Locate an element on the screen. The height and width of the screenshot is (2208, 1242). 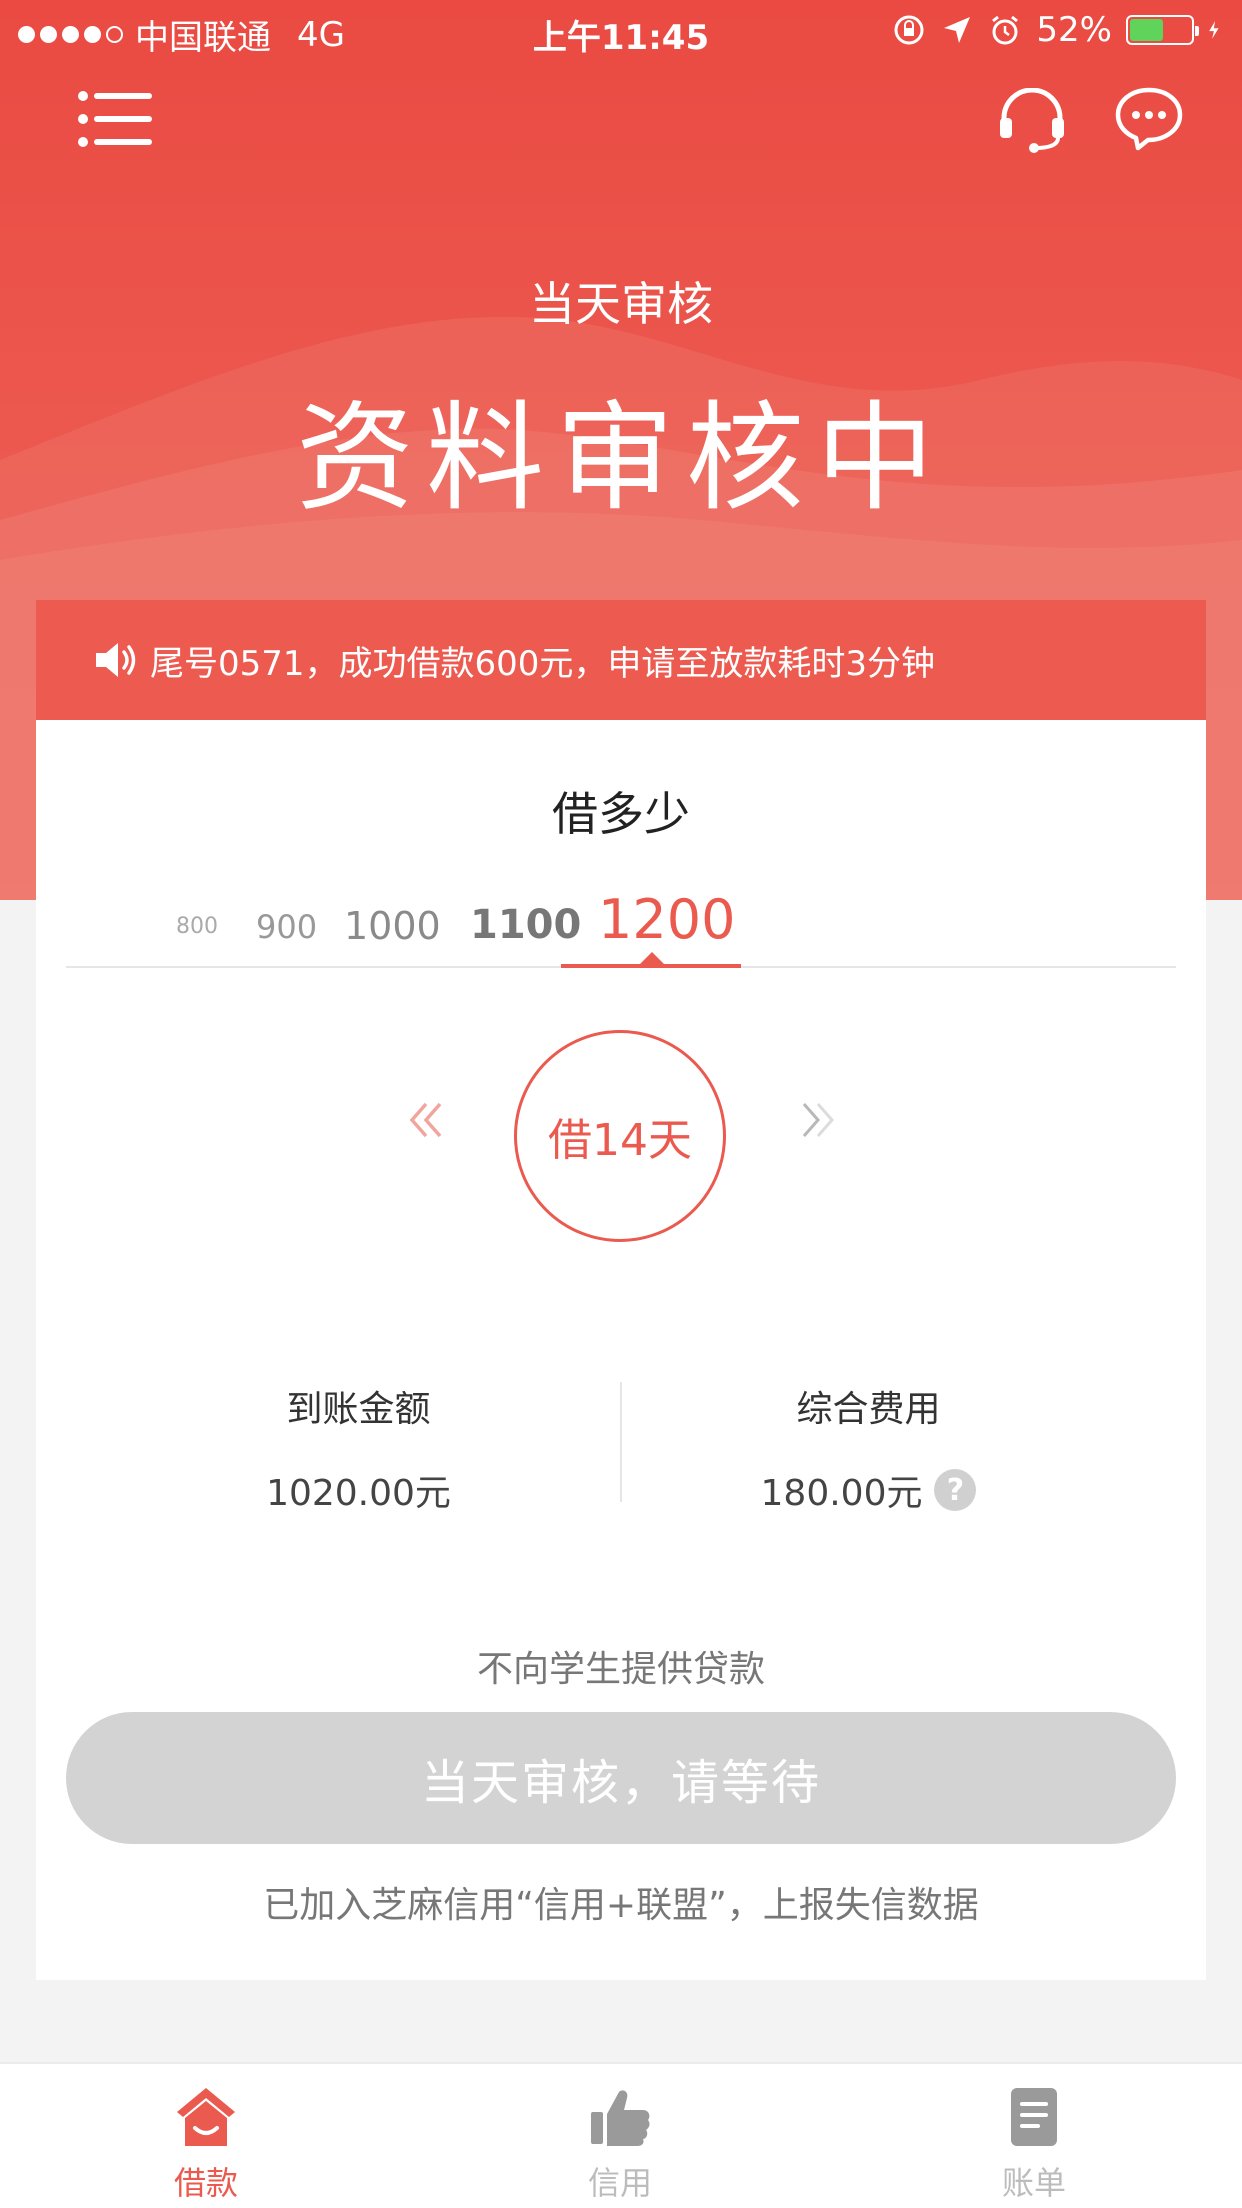
charging-bolt-icon is located at coordinates (1214, 30).